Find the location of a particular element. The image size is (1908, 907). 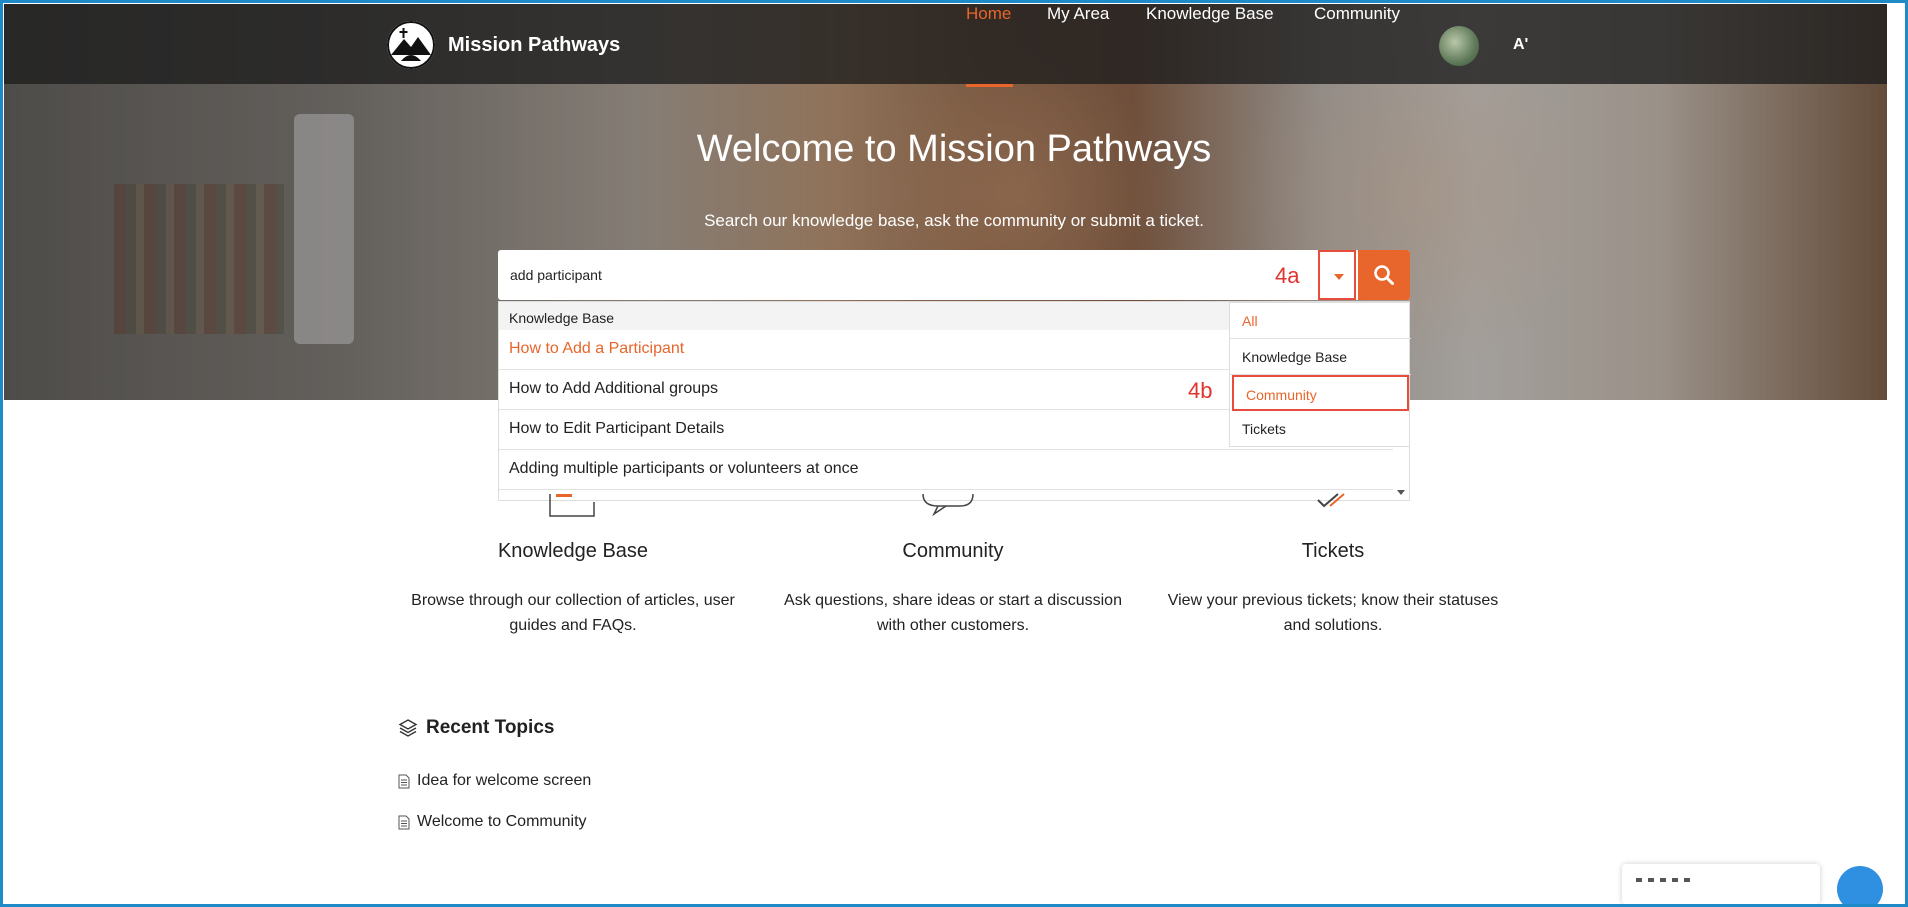

caret-down-icon is located at coordinates (1339, 277).